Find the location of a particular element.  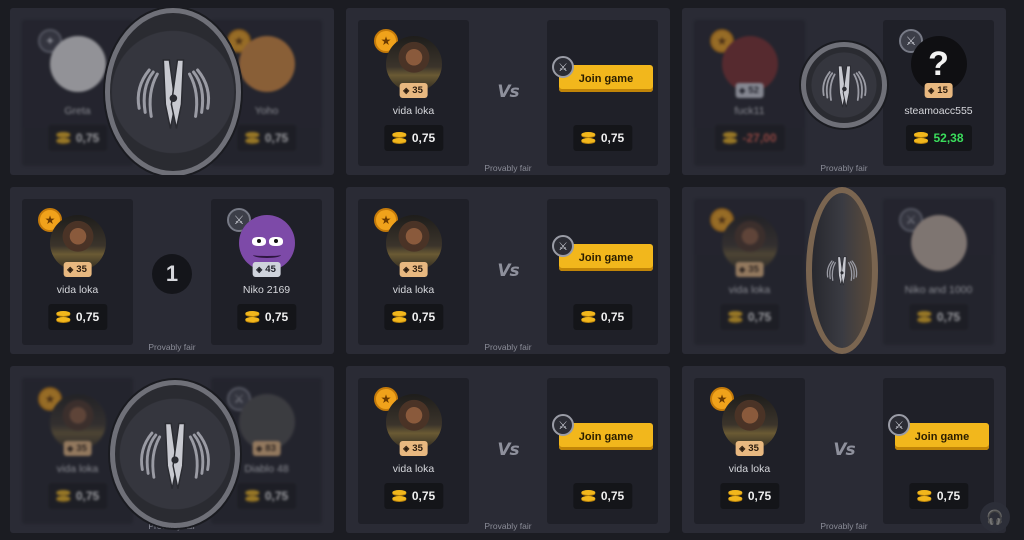

player-name: fuck11 is located at coordinates (749, 111).